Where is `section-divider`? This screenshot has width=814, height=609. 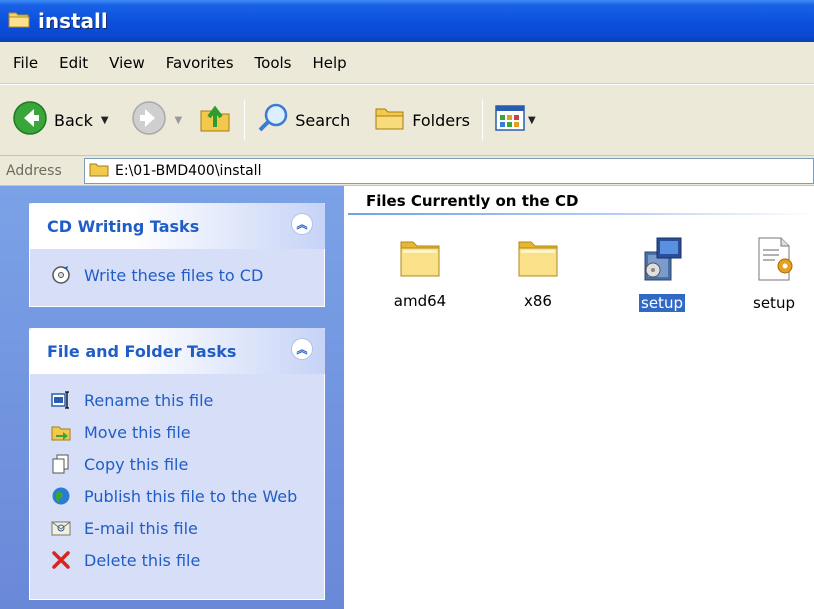
section-divider is located at coordinates (581, 214).